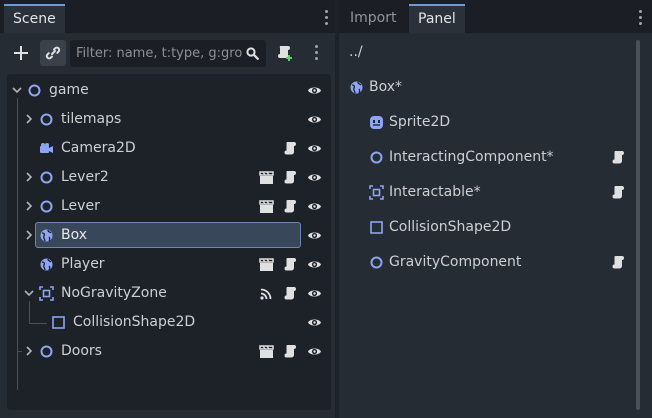  Describe the element at coordinates (435, 192) in the screenshot. I see `panel-item-label: Interactable*` at that location.